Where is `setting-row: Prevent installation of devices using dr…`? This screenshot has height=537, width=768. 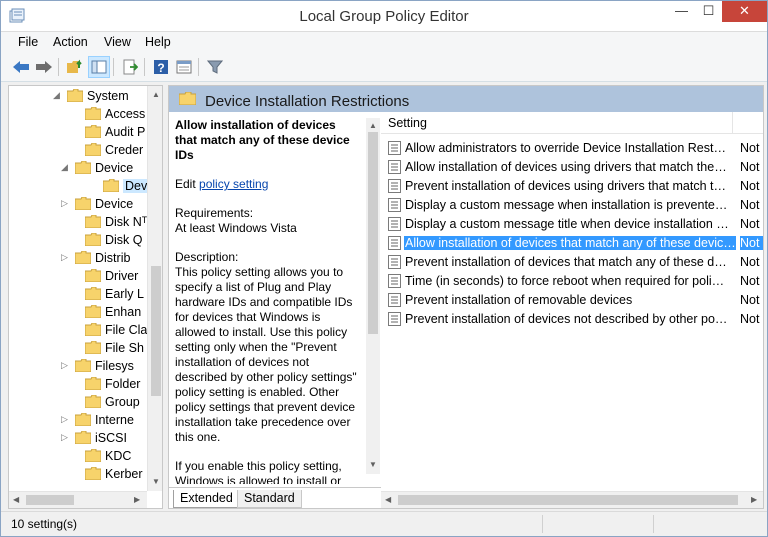
setting-row: Prevent installation of devices using dr… is located at coordinates (572, 186).